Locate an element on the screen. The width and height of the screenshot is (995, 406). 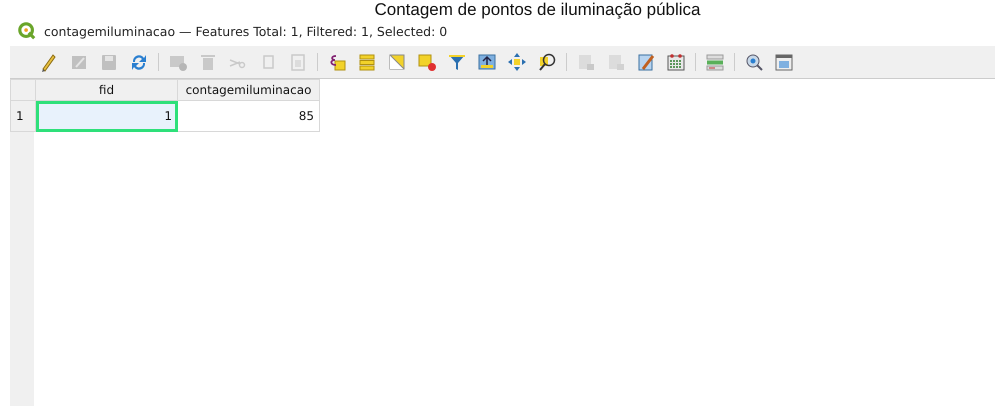
table-cell: 1 is located at coordinates (107, 116).